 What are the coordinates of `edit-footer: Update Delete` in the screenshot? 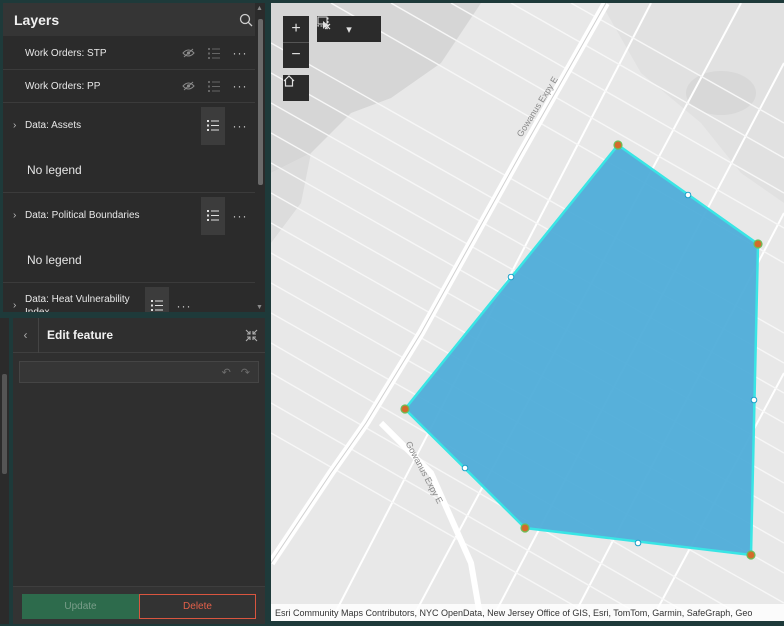 It's located at (139, 605).